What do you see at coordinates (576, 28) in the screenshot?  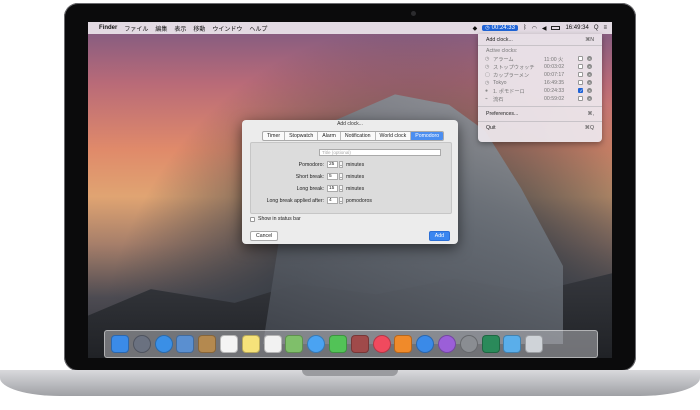 I see `menubar-time: 16:49:34` at bounding box center [576, 28].